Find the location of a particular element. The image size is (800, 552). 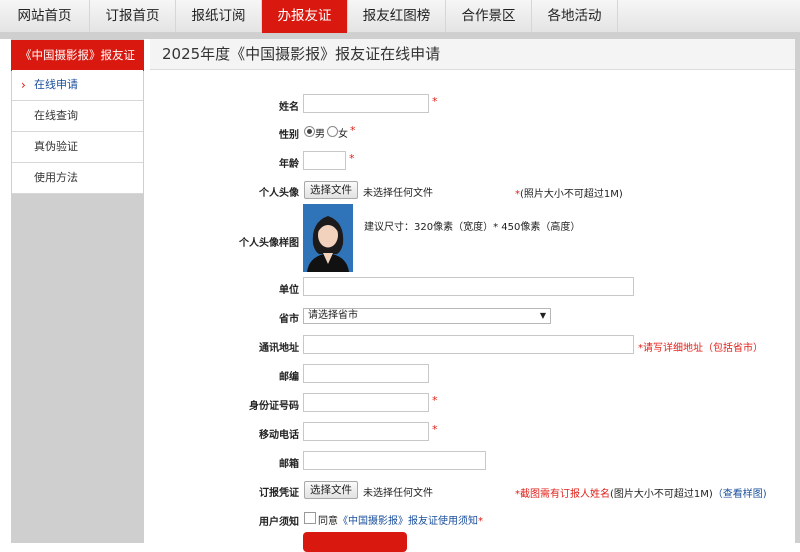

province-select-value: 请选择省市 is located at coordinates (333, 315).